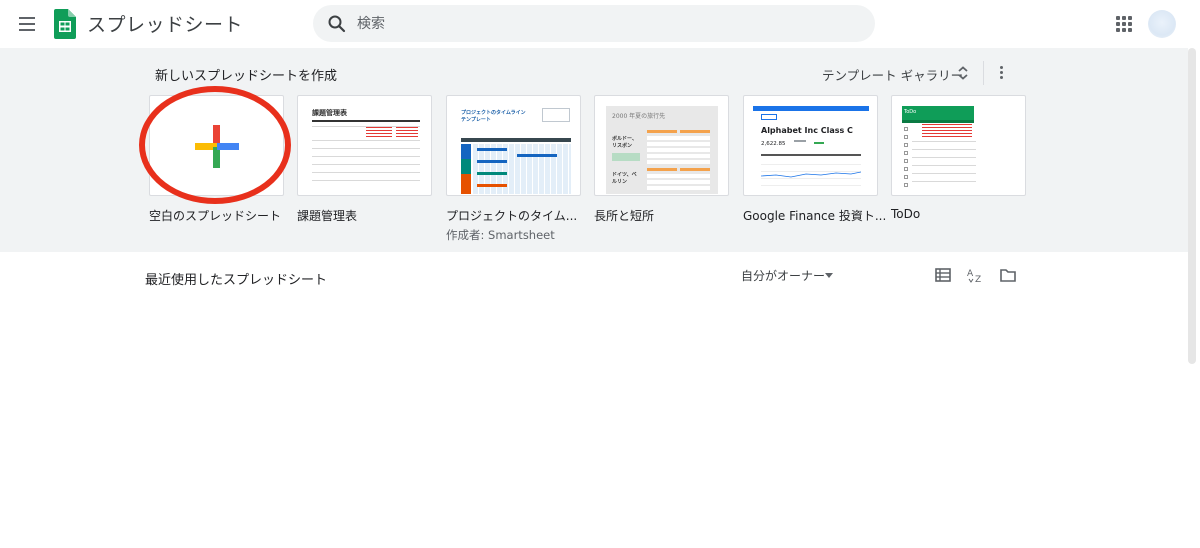 This screenshot has width=1200, height=548. What do you see at coordinates (513, 145) in the screenshot?
I see `template-thumbnail: プロジェクトのタイムライン テンプレート` at bounding box center [513, 145].